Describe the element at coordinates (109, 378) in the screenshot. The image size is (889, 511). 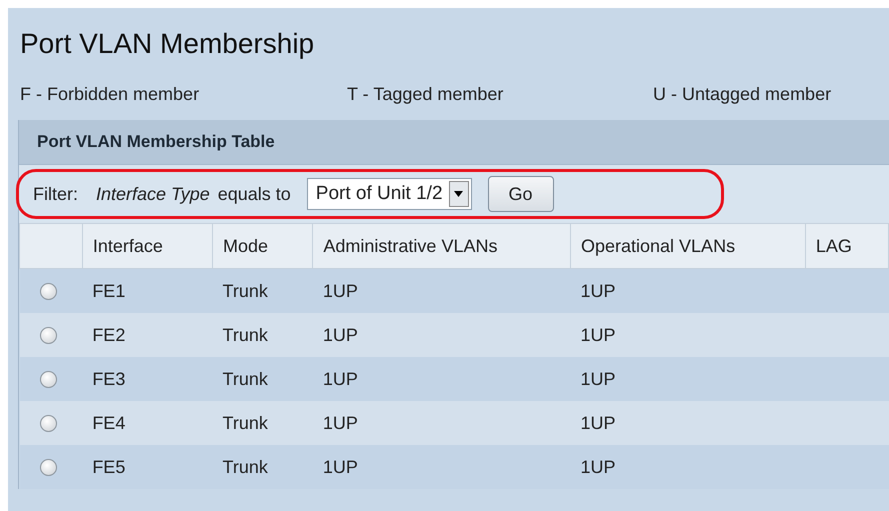
I see `table-cell: FE3` at that location.